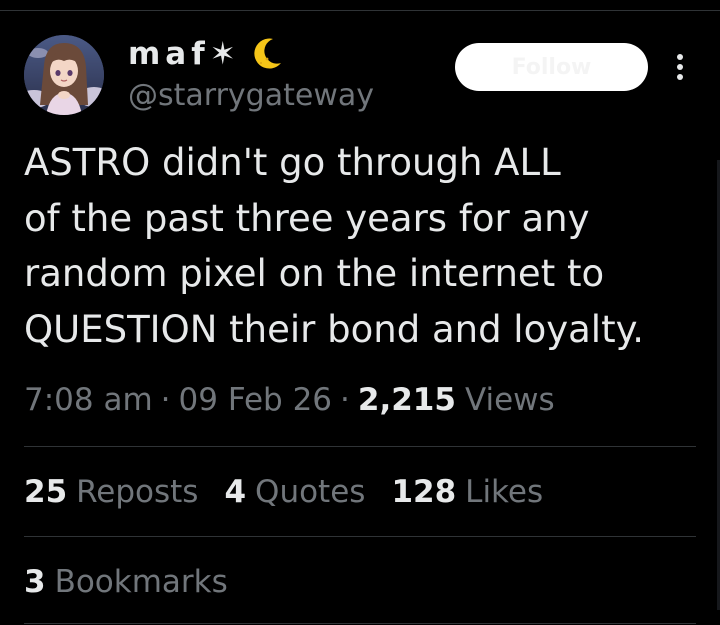 Image resolution: width=720 pixels, height=625 pixels. Describe the element at coordinates (314, 273) in the screenshot. I see `tweet-text-line: random pixel on the internet to` at that location.